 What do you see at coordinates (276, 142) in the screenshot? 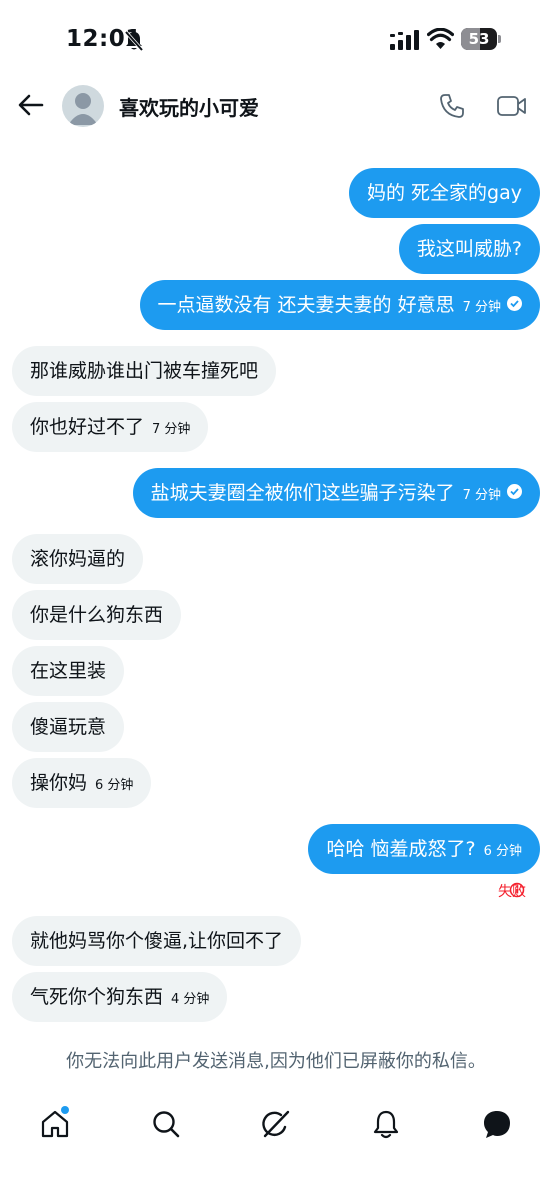
I see `scroll-fade` at bounding box center [276, 142].